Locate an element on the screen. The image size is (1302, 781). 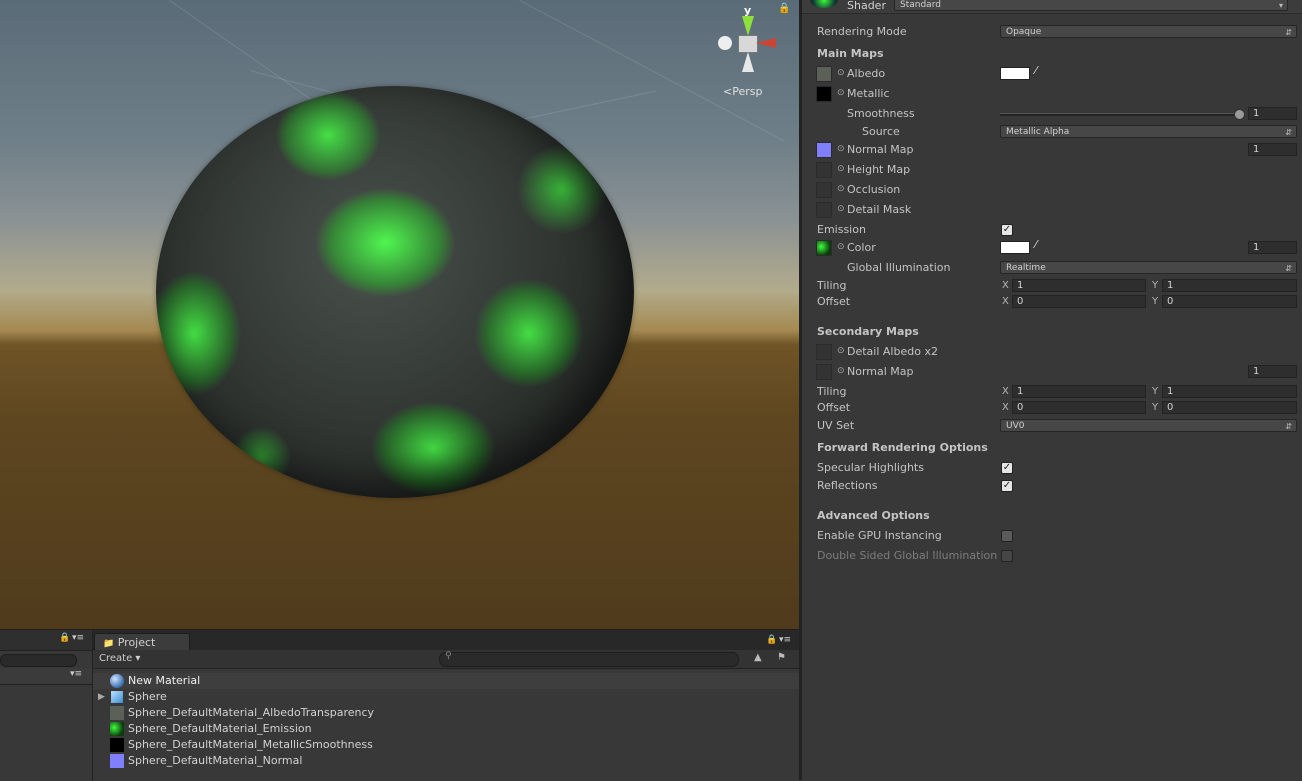
secondary-offset-y-field: 0 is located at coordinates (1229, 407).